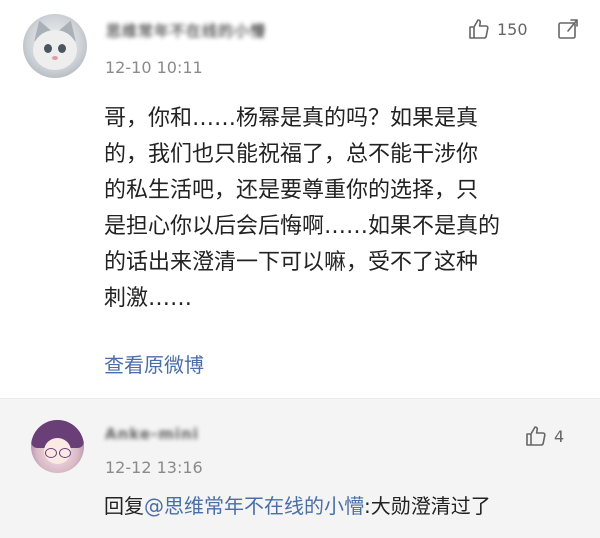 The image size is (600, 538). I want to click on username: Anke-mini, so click(152, 434).